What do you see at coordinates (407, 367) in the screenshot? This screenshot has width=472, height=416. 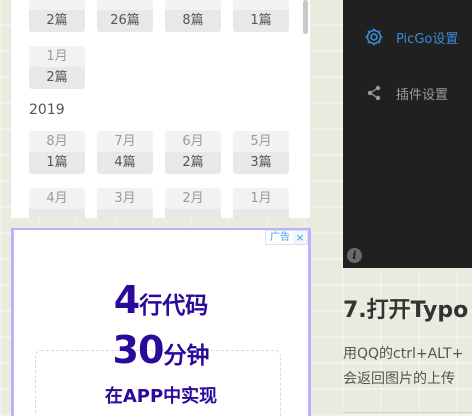 I see `article-paragraph: 用QQ的ctrl+ALT+ 会返回图片的上传` at bounding box center [407, 367].